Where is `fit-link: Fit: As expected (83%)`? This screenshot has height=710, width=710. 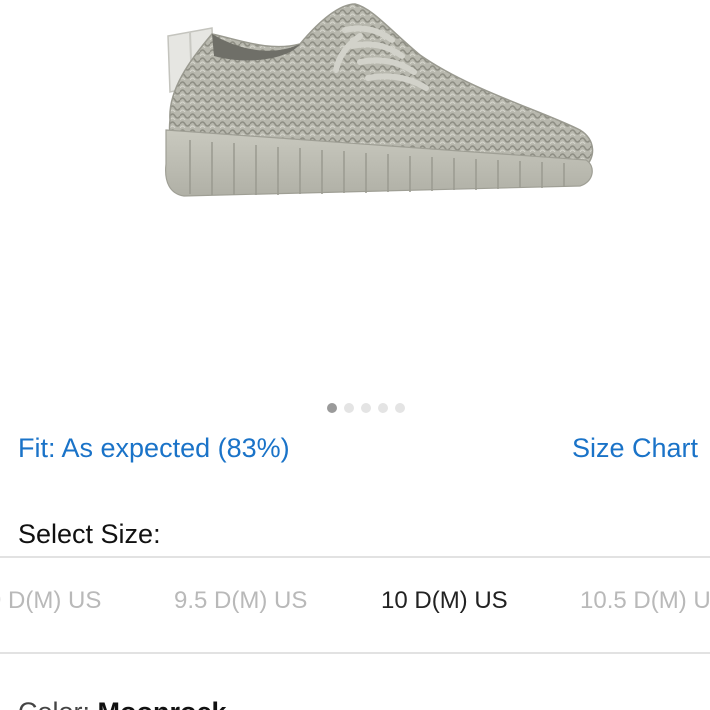 fit-link: Fit: As expected (83%) is located at coordinates (154, 448).